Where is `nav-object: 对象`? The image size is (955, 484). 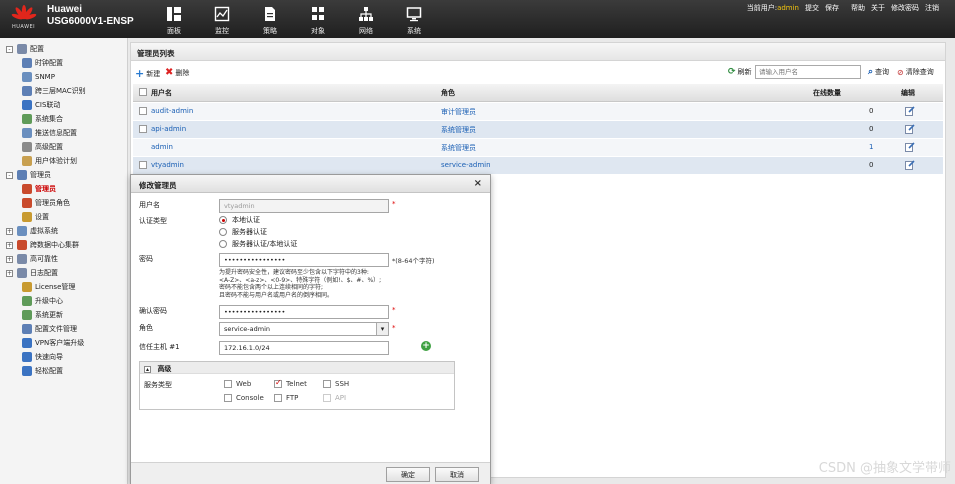
nav-object: 对象 is located at coordinates (318, 19).